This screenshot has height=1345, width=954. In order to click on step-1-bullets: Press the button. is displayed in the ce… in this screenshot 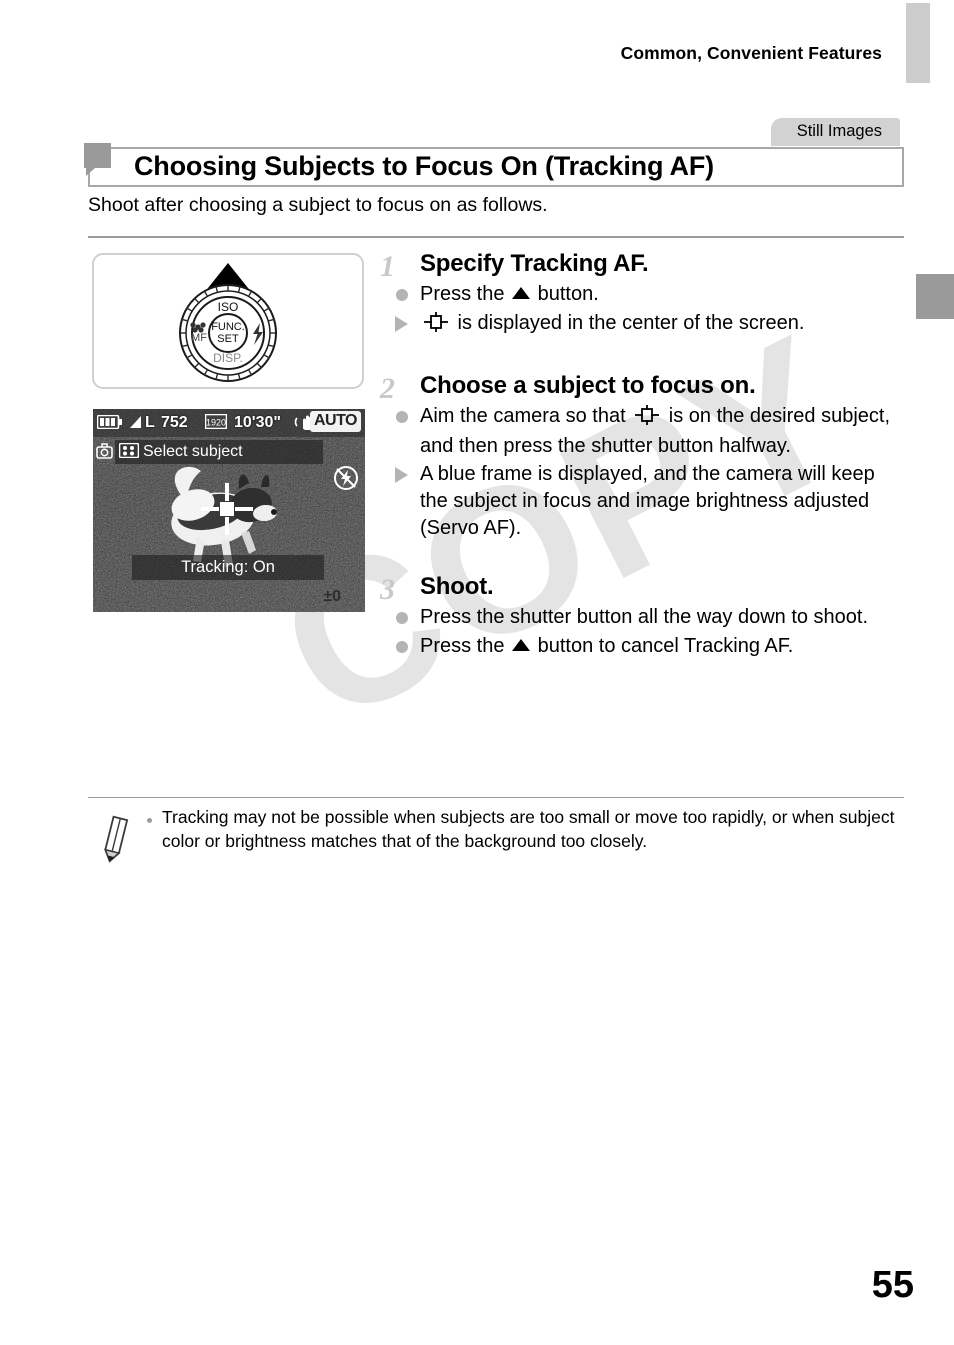, I will do `click(642, 310)`.